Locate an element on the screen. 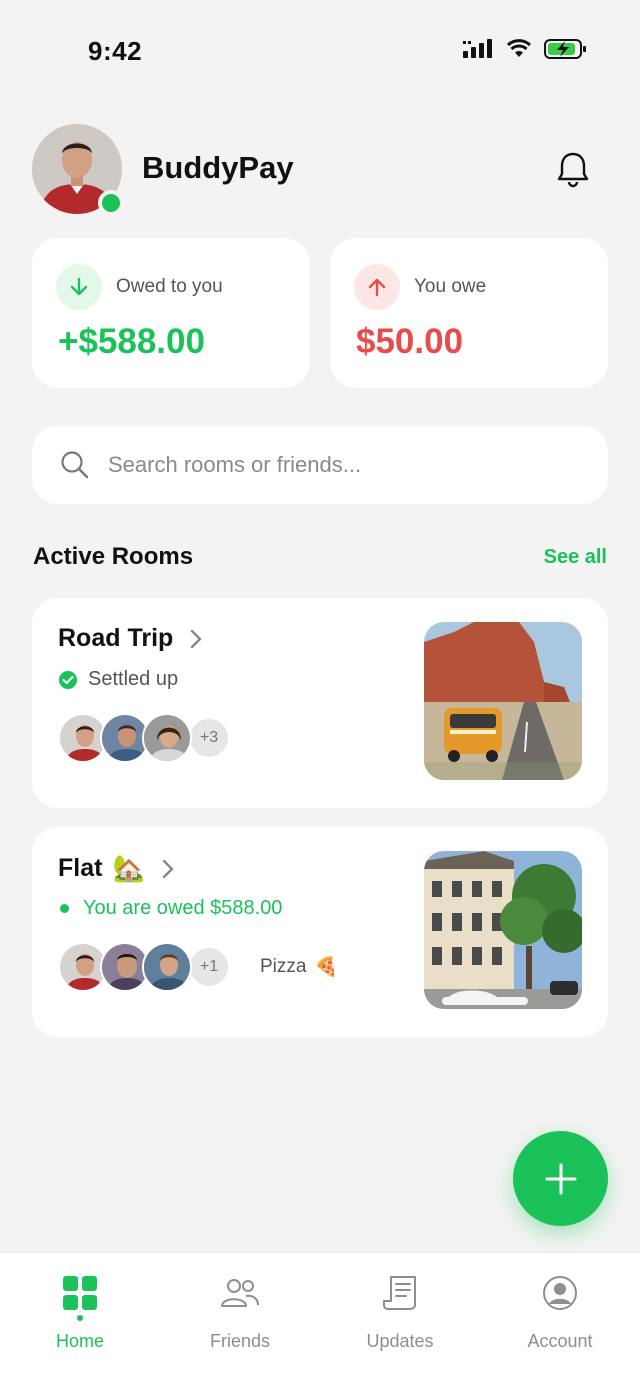 The width and height of the screenshot is (640, 1392). search-icon is located at coordinates (75, 465).